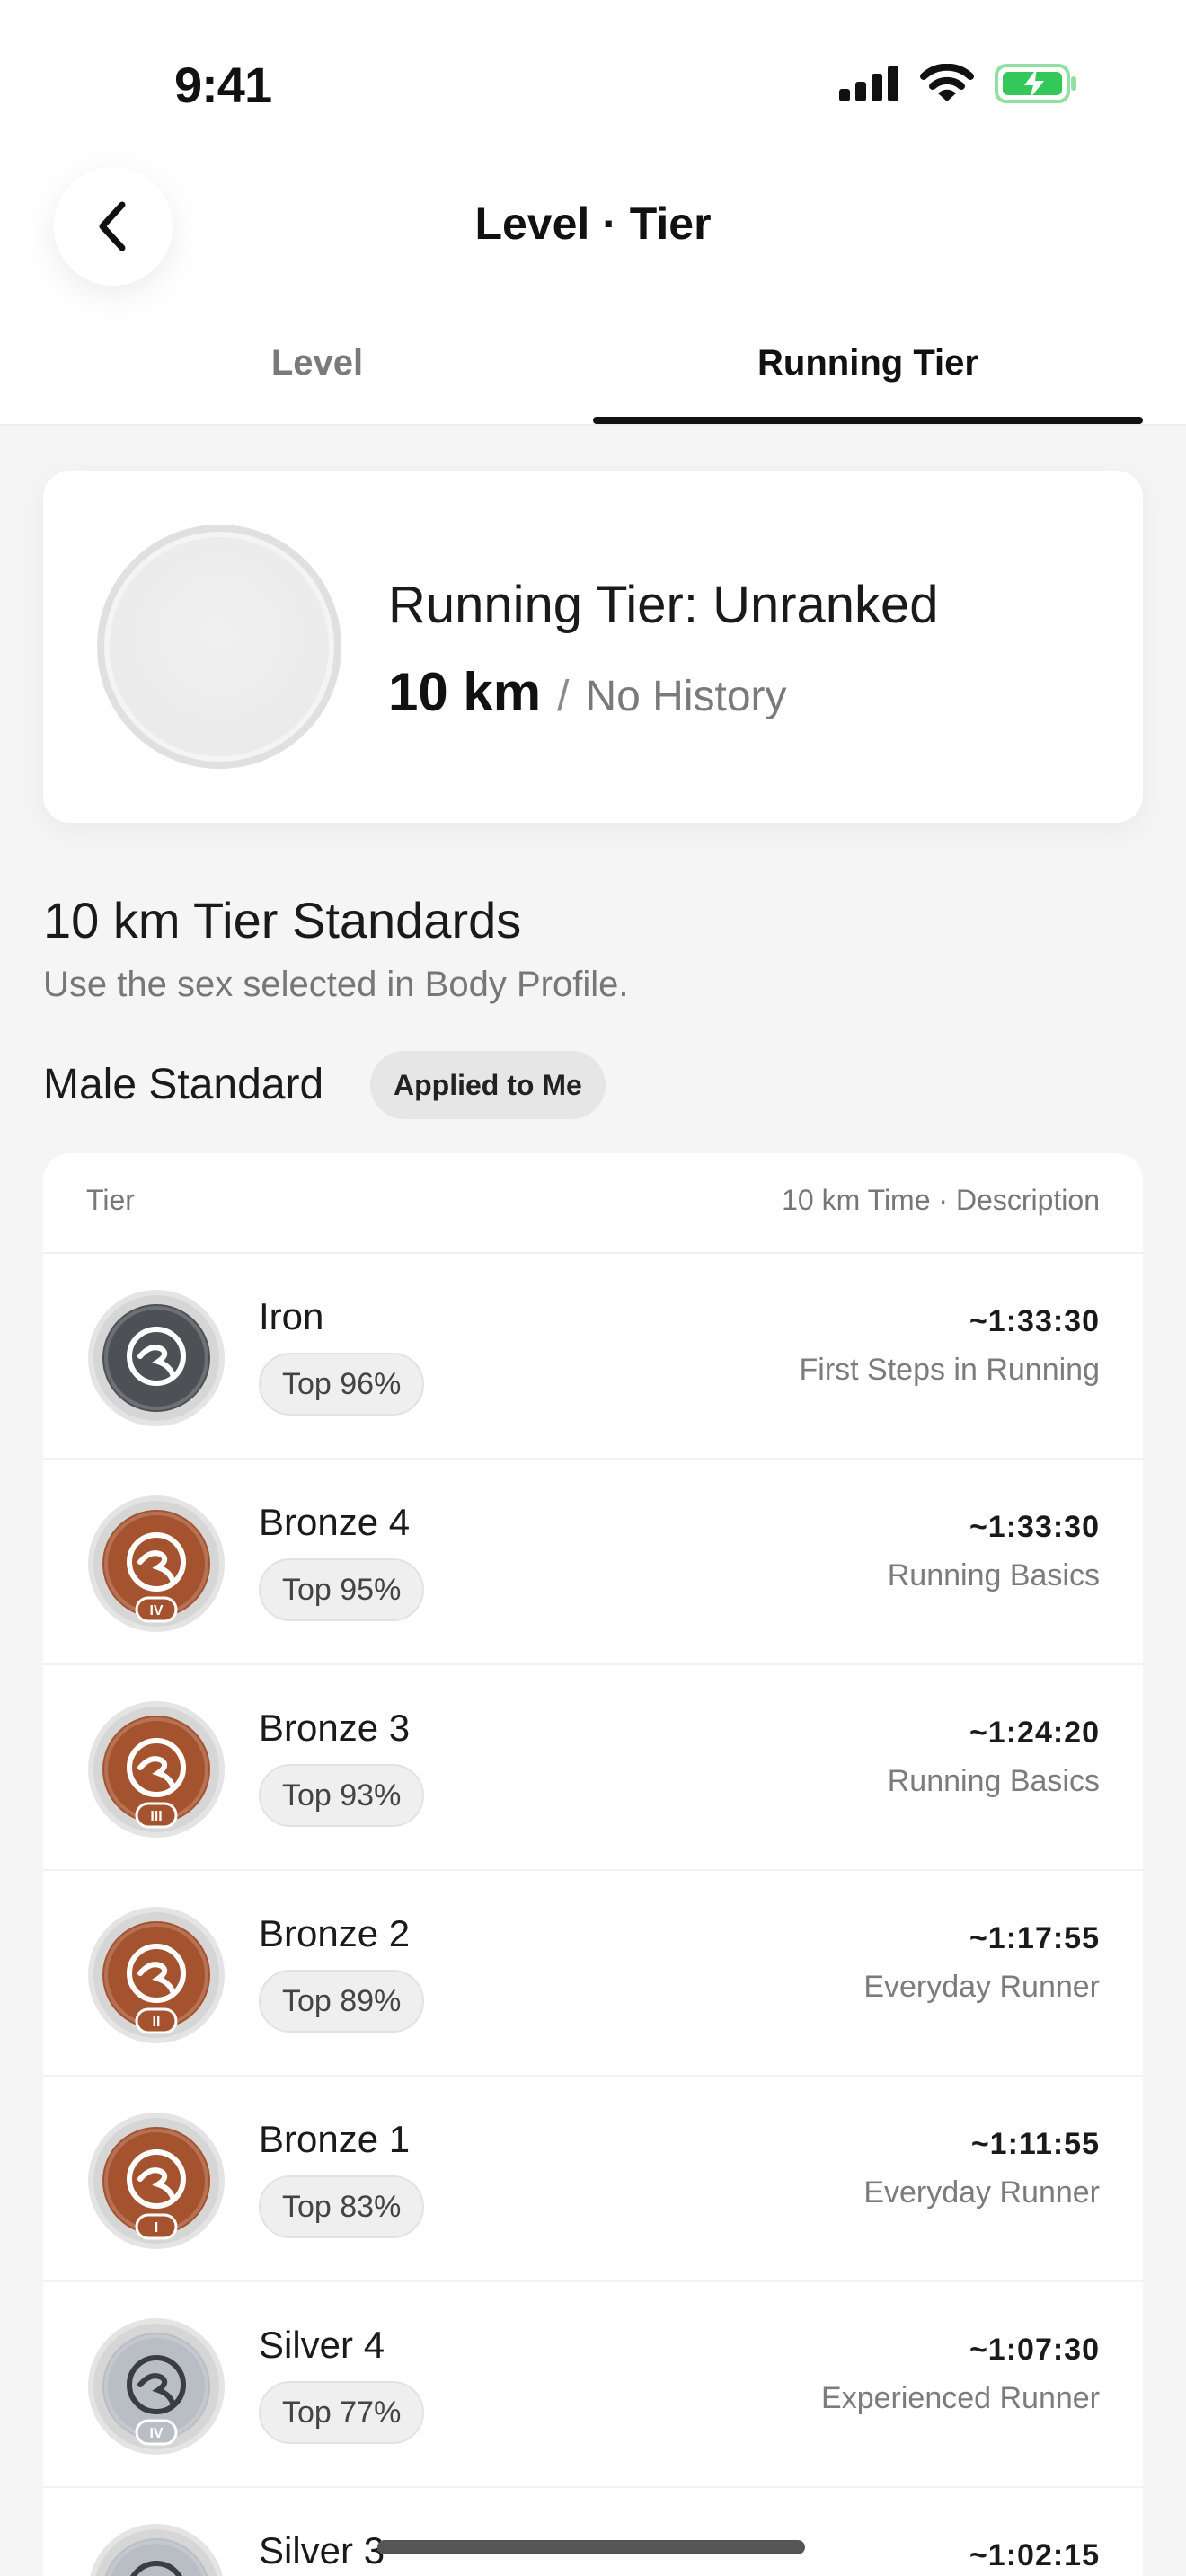 Image resolution: width=1186 pixels, height=2576 pixels. Describe the element at coordinates (593, 1562) in the screenshot. I see `tier-row: IV Bronze 4 Top 95% ~1:33:30 Running Basics` at that location.